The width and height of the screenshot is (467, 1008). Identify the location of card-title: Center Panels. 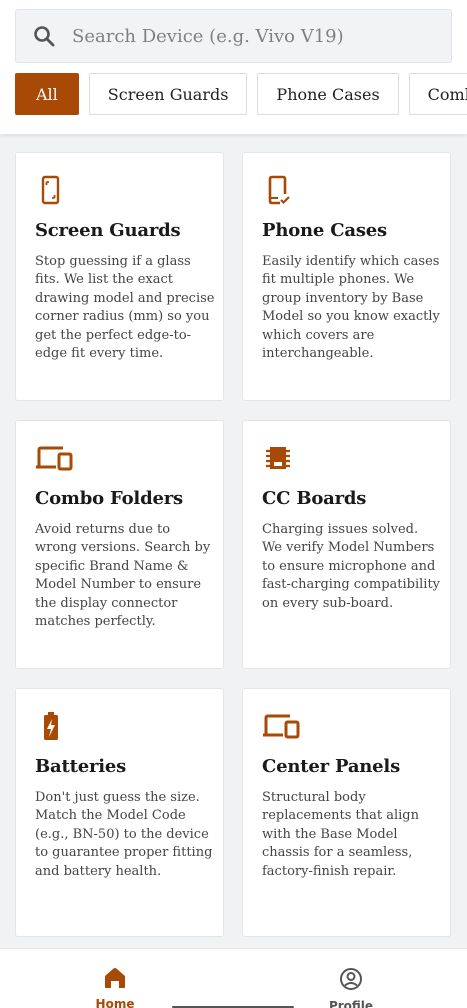
(331, 766).